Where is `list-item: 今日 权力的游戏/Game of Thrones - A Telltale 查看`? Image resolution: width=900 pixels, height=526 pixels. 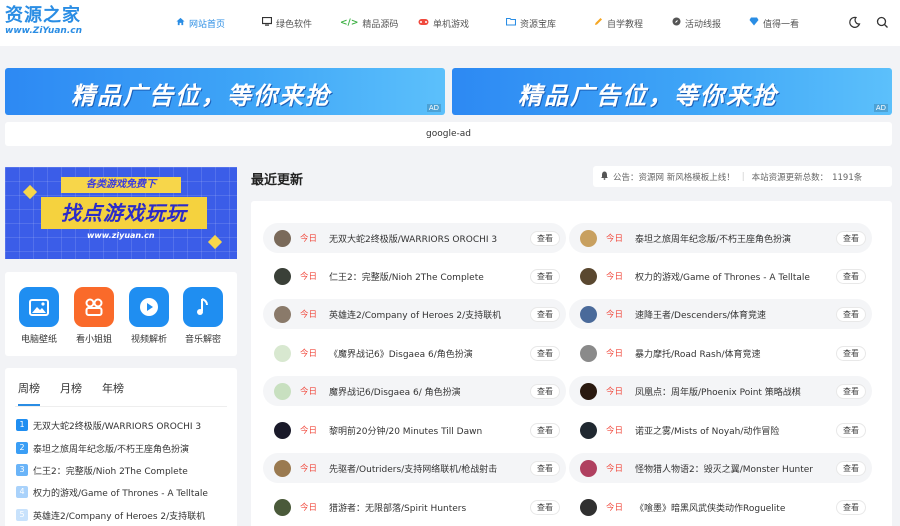
list-item: 今日 权力的游戏/Game of Thrones - A Telltale 查看 is located at coordinates (720, 276).